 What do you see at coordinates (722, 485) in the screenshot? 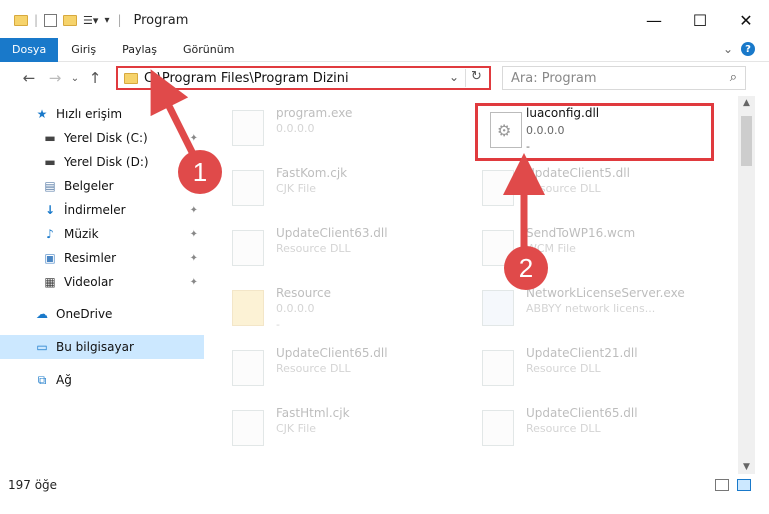
I see `details-view-icon` at bounding box center [722, 485].